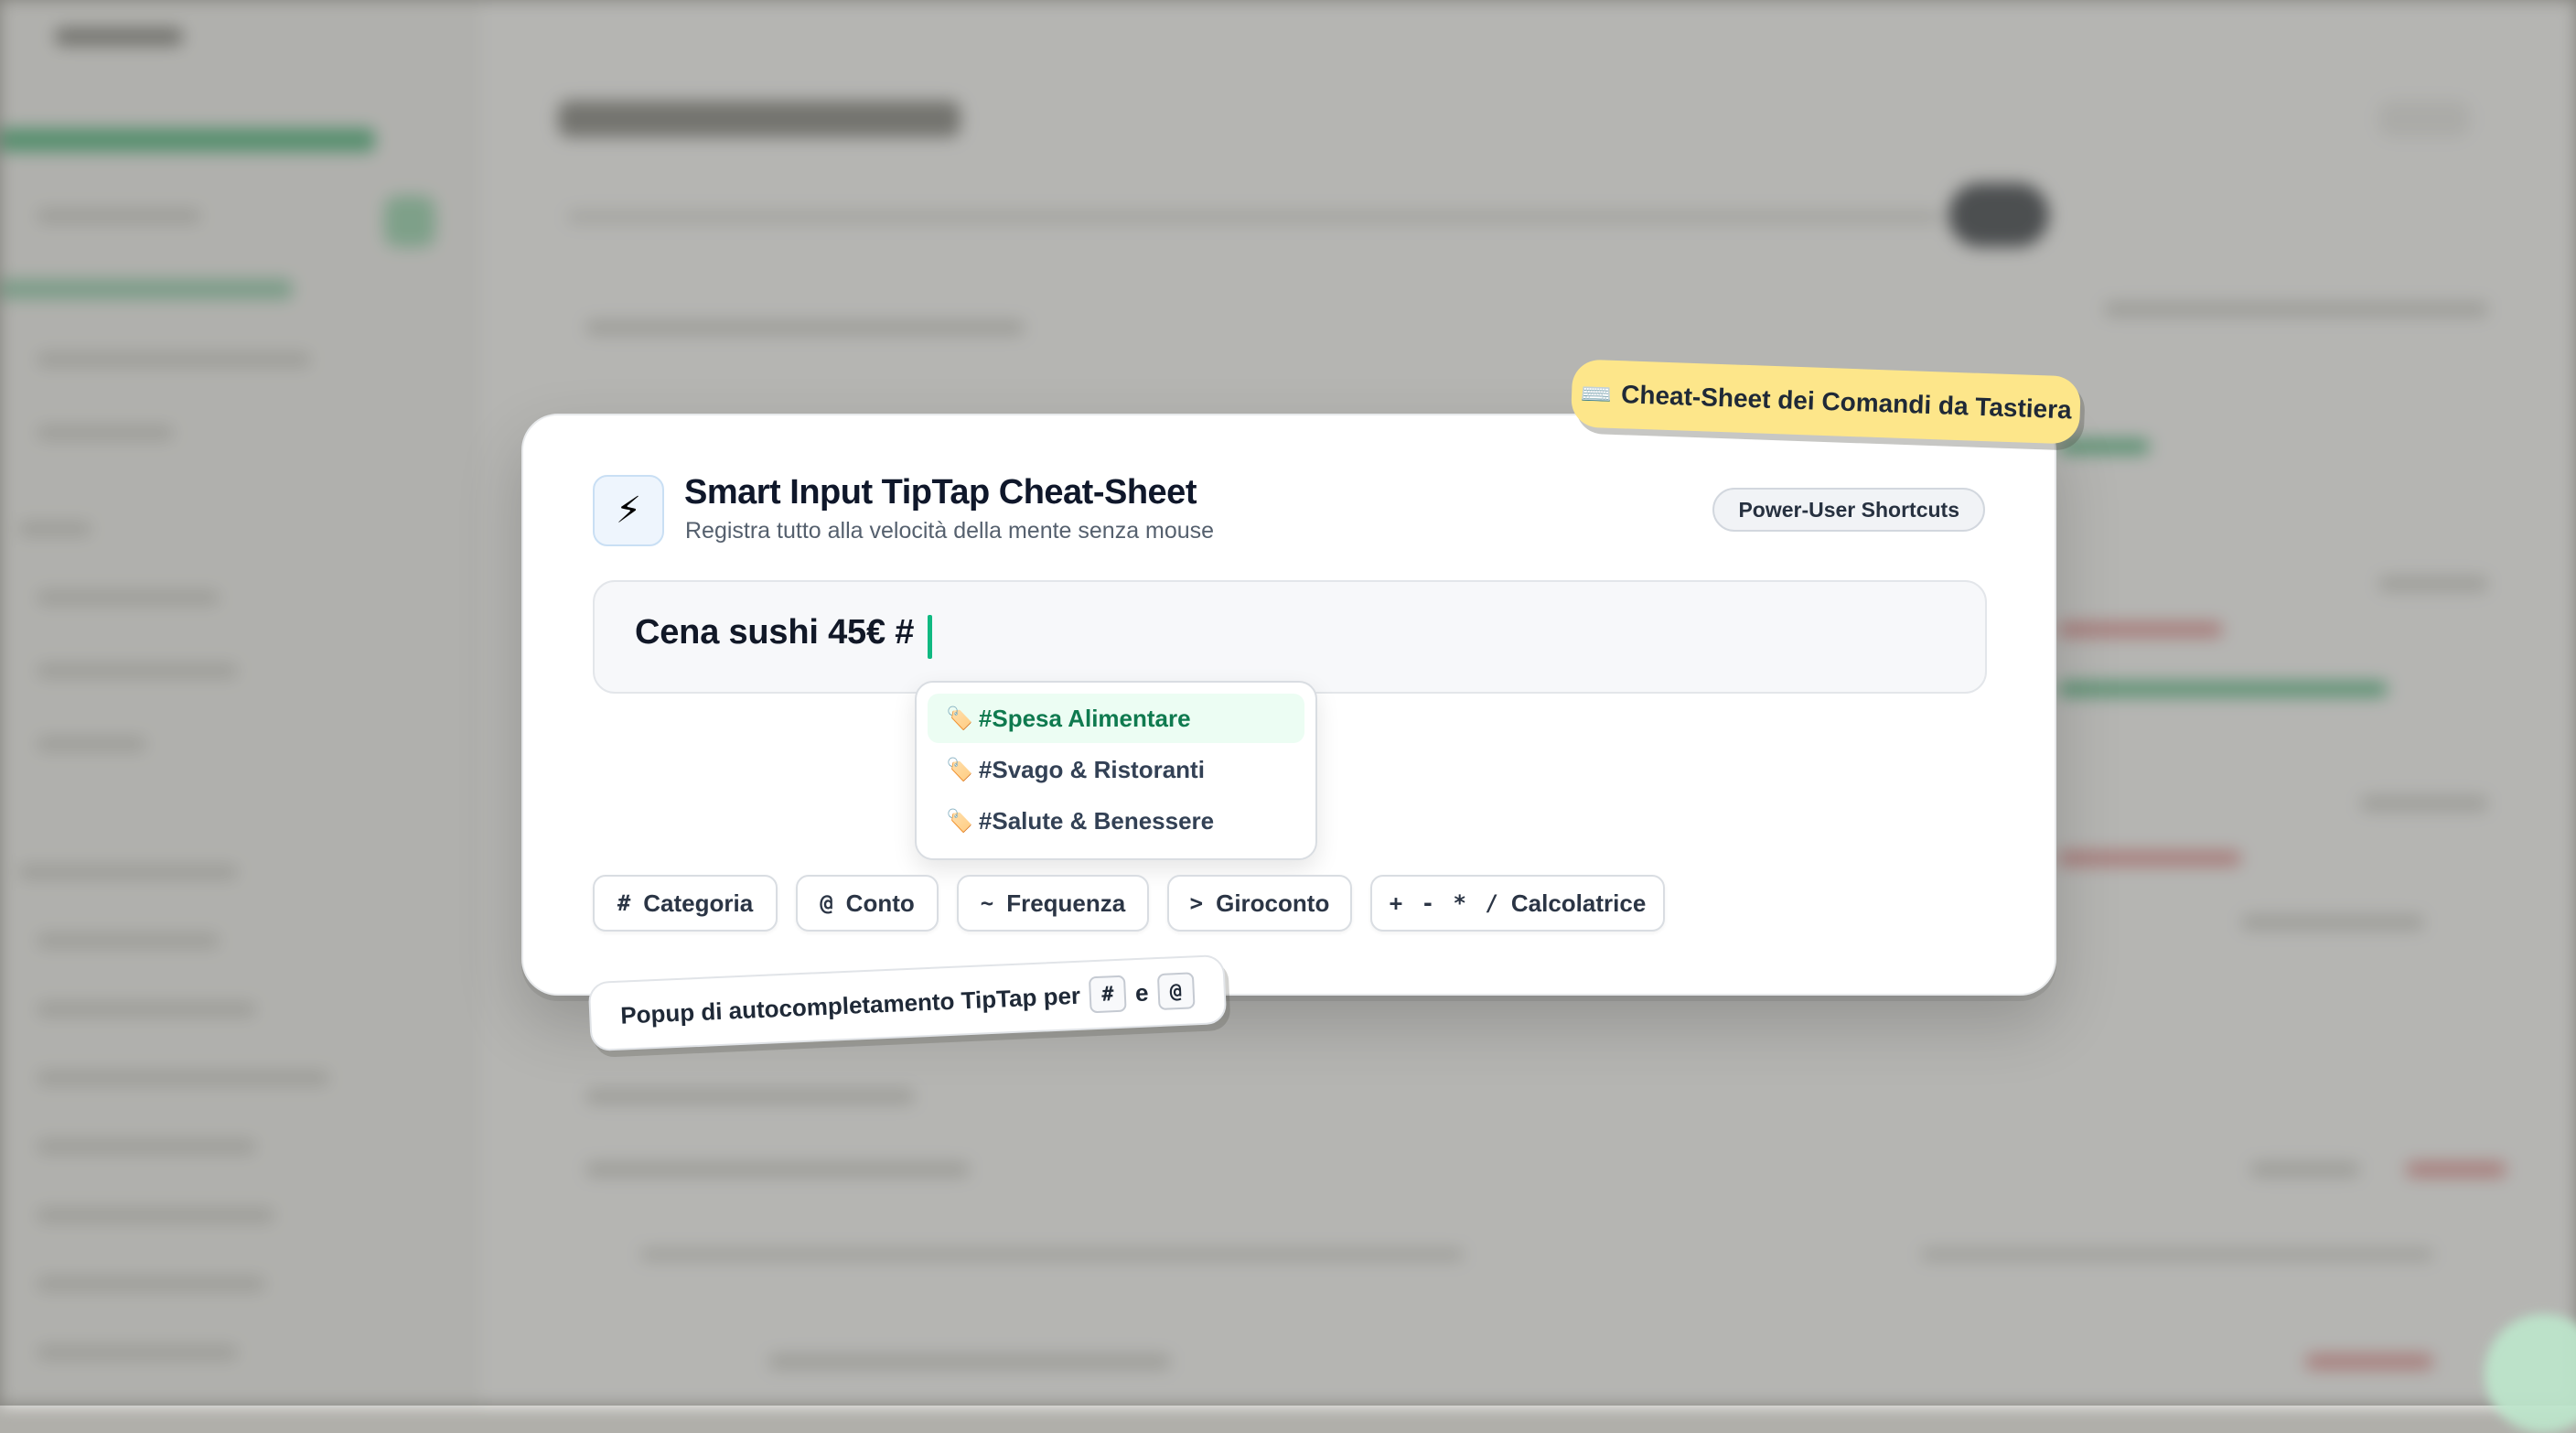 This screenshot has height=1433, width=2576. Describe the element at coordinates (827, 903) in the screenshot. I see `shortcut-symbol: @` at that location.